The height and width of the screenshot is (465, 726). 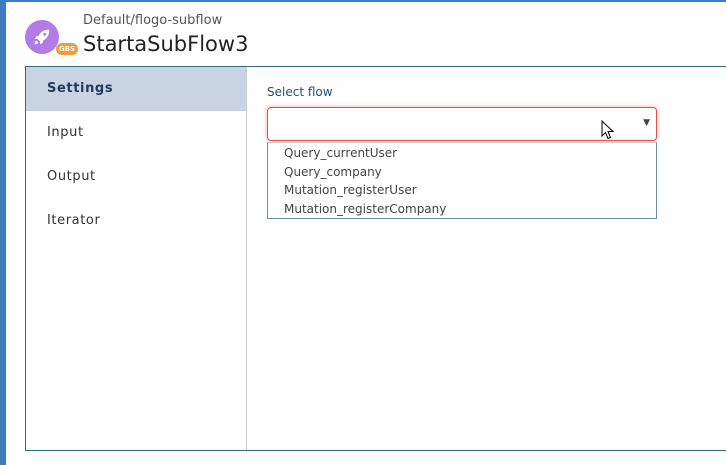 What do you see at coordinates (136, 177) in the screenshot?
I see `sidebar-item-output: Output` at bounding box center [136, 177].